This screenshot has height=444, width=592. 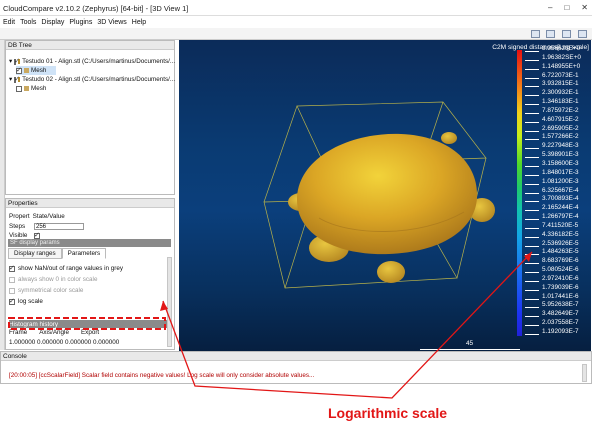 What do you see at coordinates (80, 22) in the screenshot?
I see `menu-plugins: Plugins` at bounding box center [80, 22].